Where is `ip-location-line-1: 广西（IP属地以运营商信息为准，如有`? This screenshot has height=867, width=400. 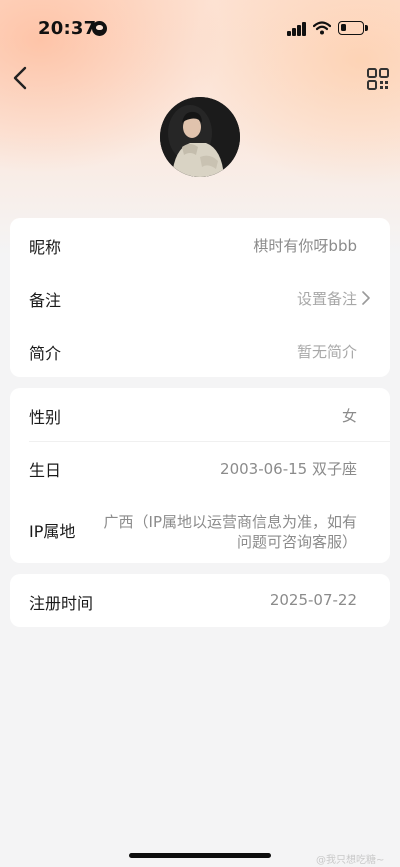
ip-location-line-1: 广西（IP属地以运营商信息为准，如有 is located at coordinates (230, 522).